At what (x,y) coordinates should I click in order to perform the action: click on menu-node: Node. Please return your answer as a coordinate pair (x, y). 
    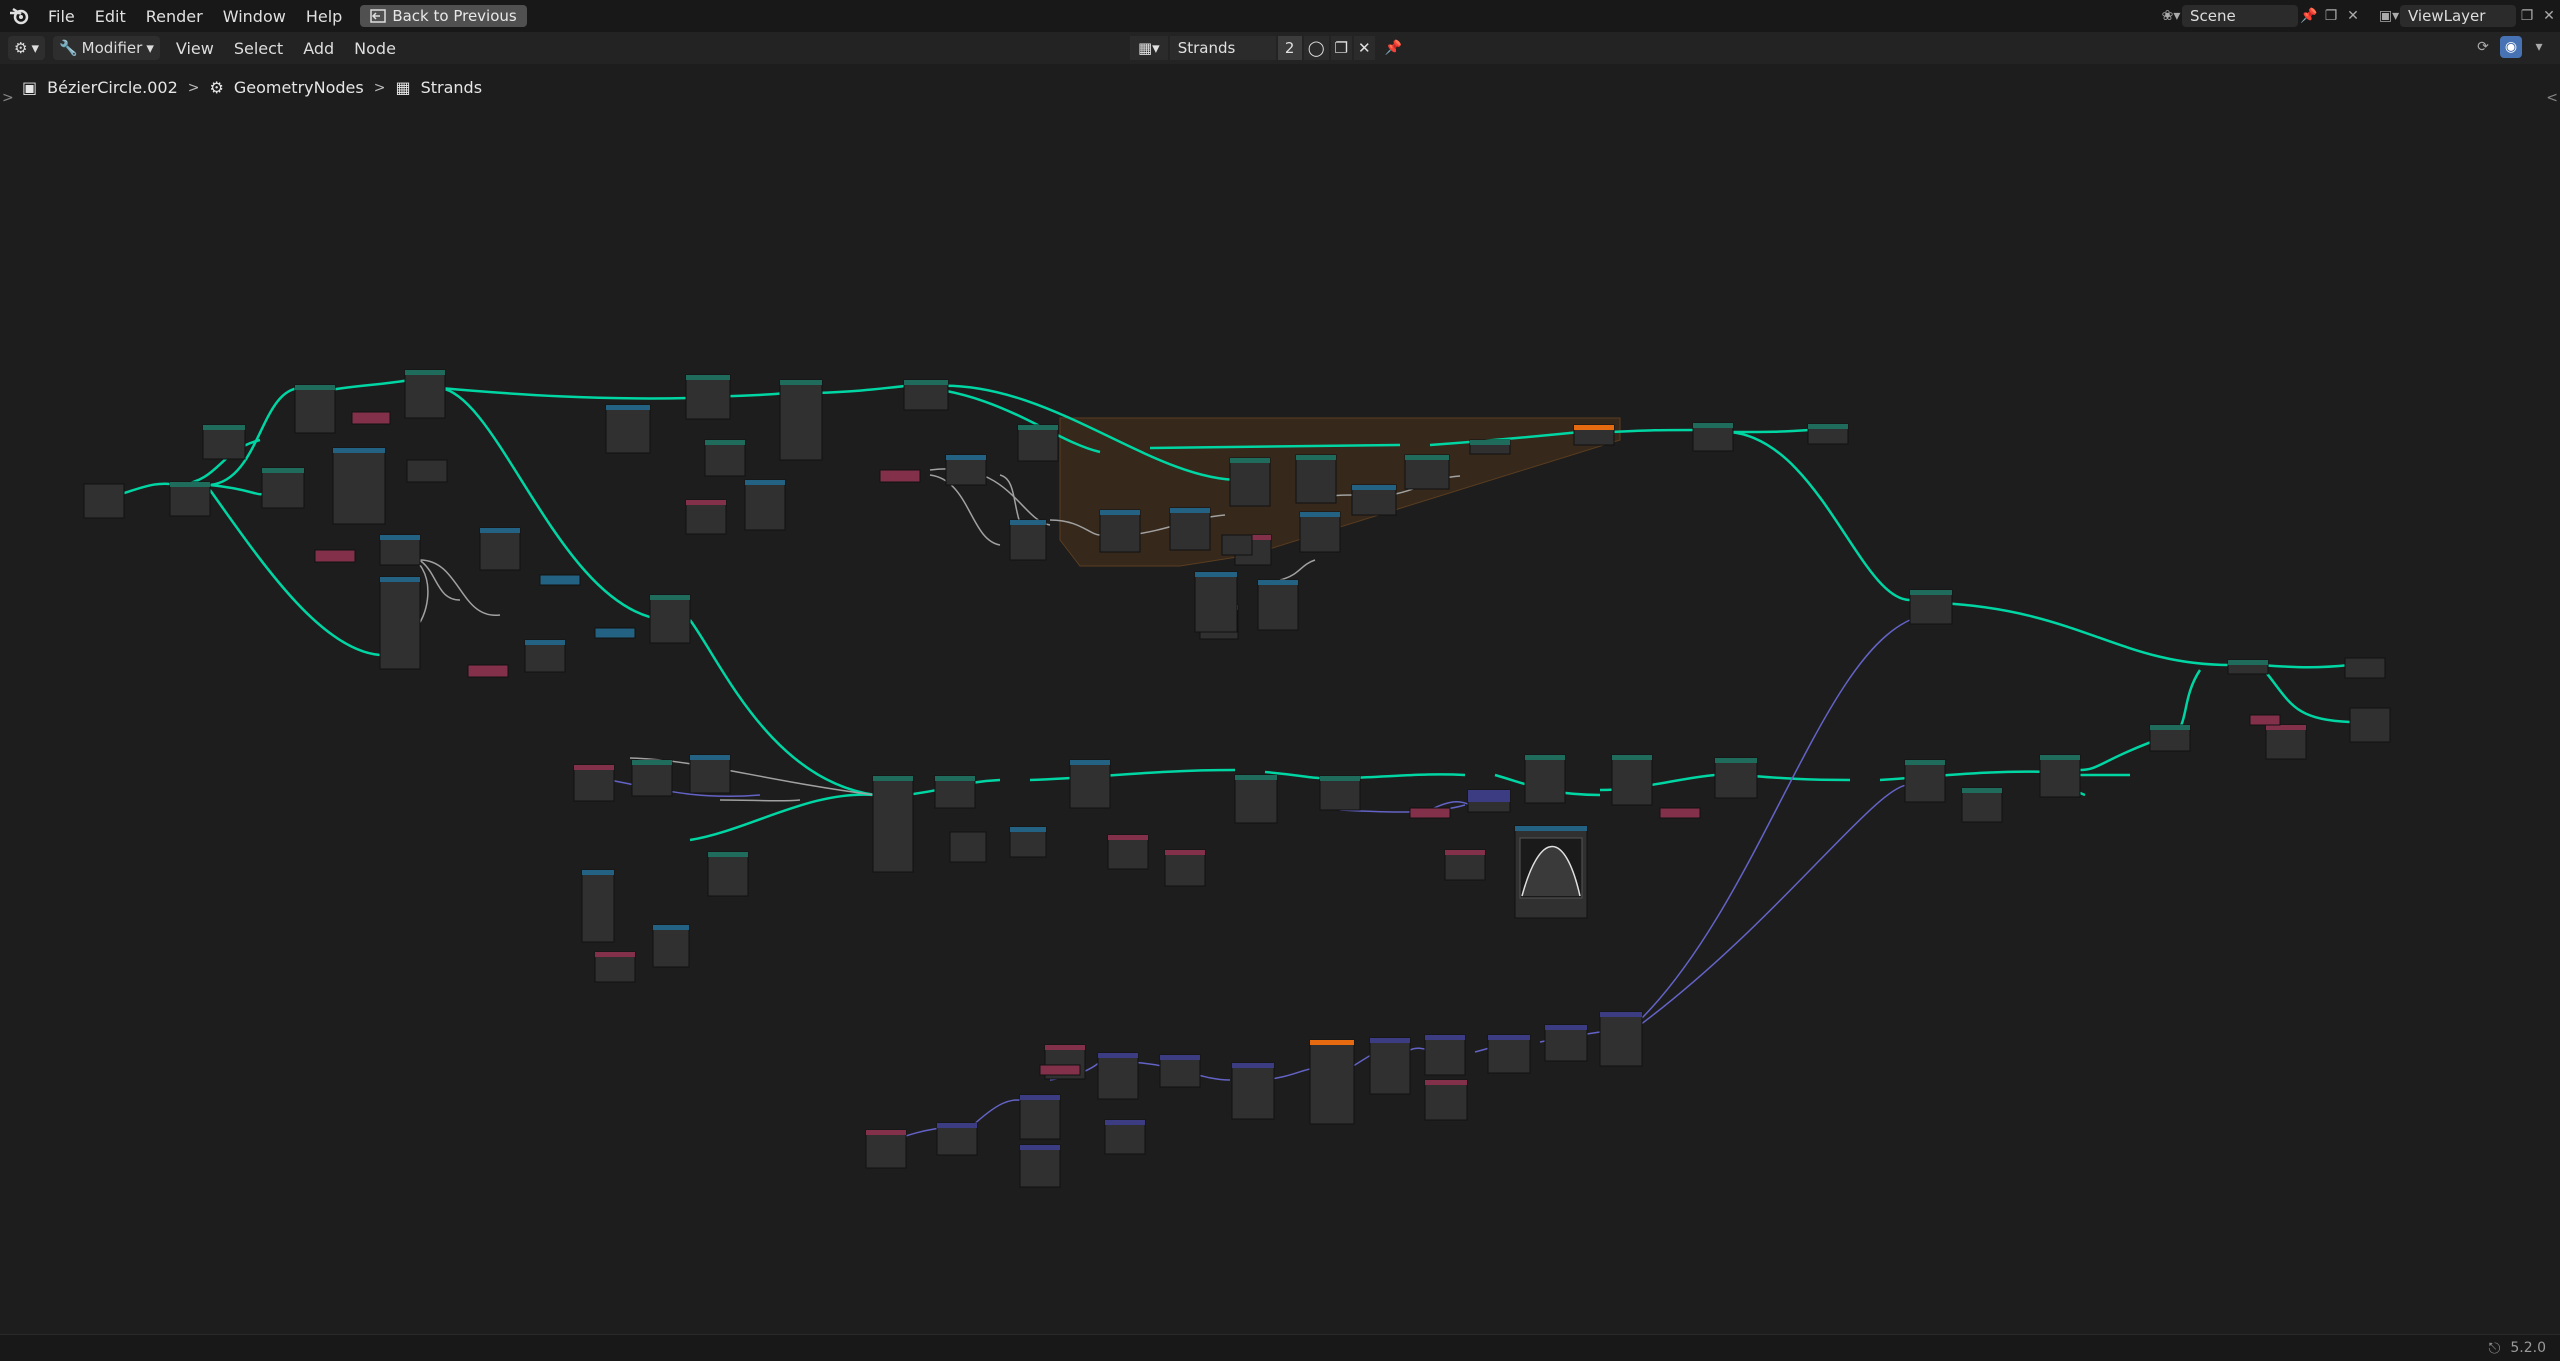
    Looking at the image, I should click on (375, 48).